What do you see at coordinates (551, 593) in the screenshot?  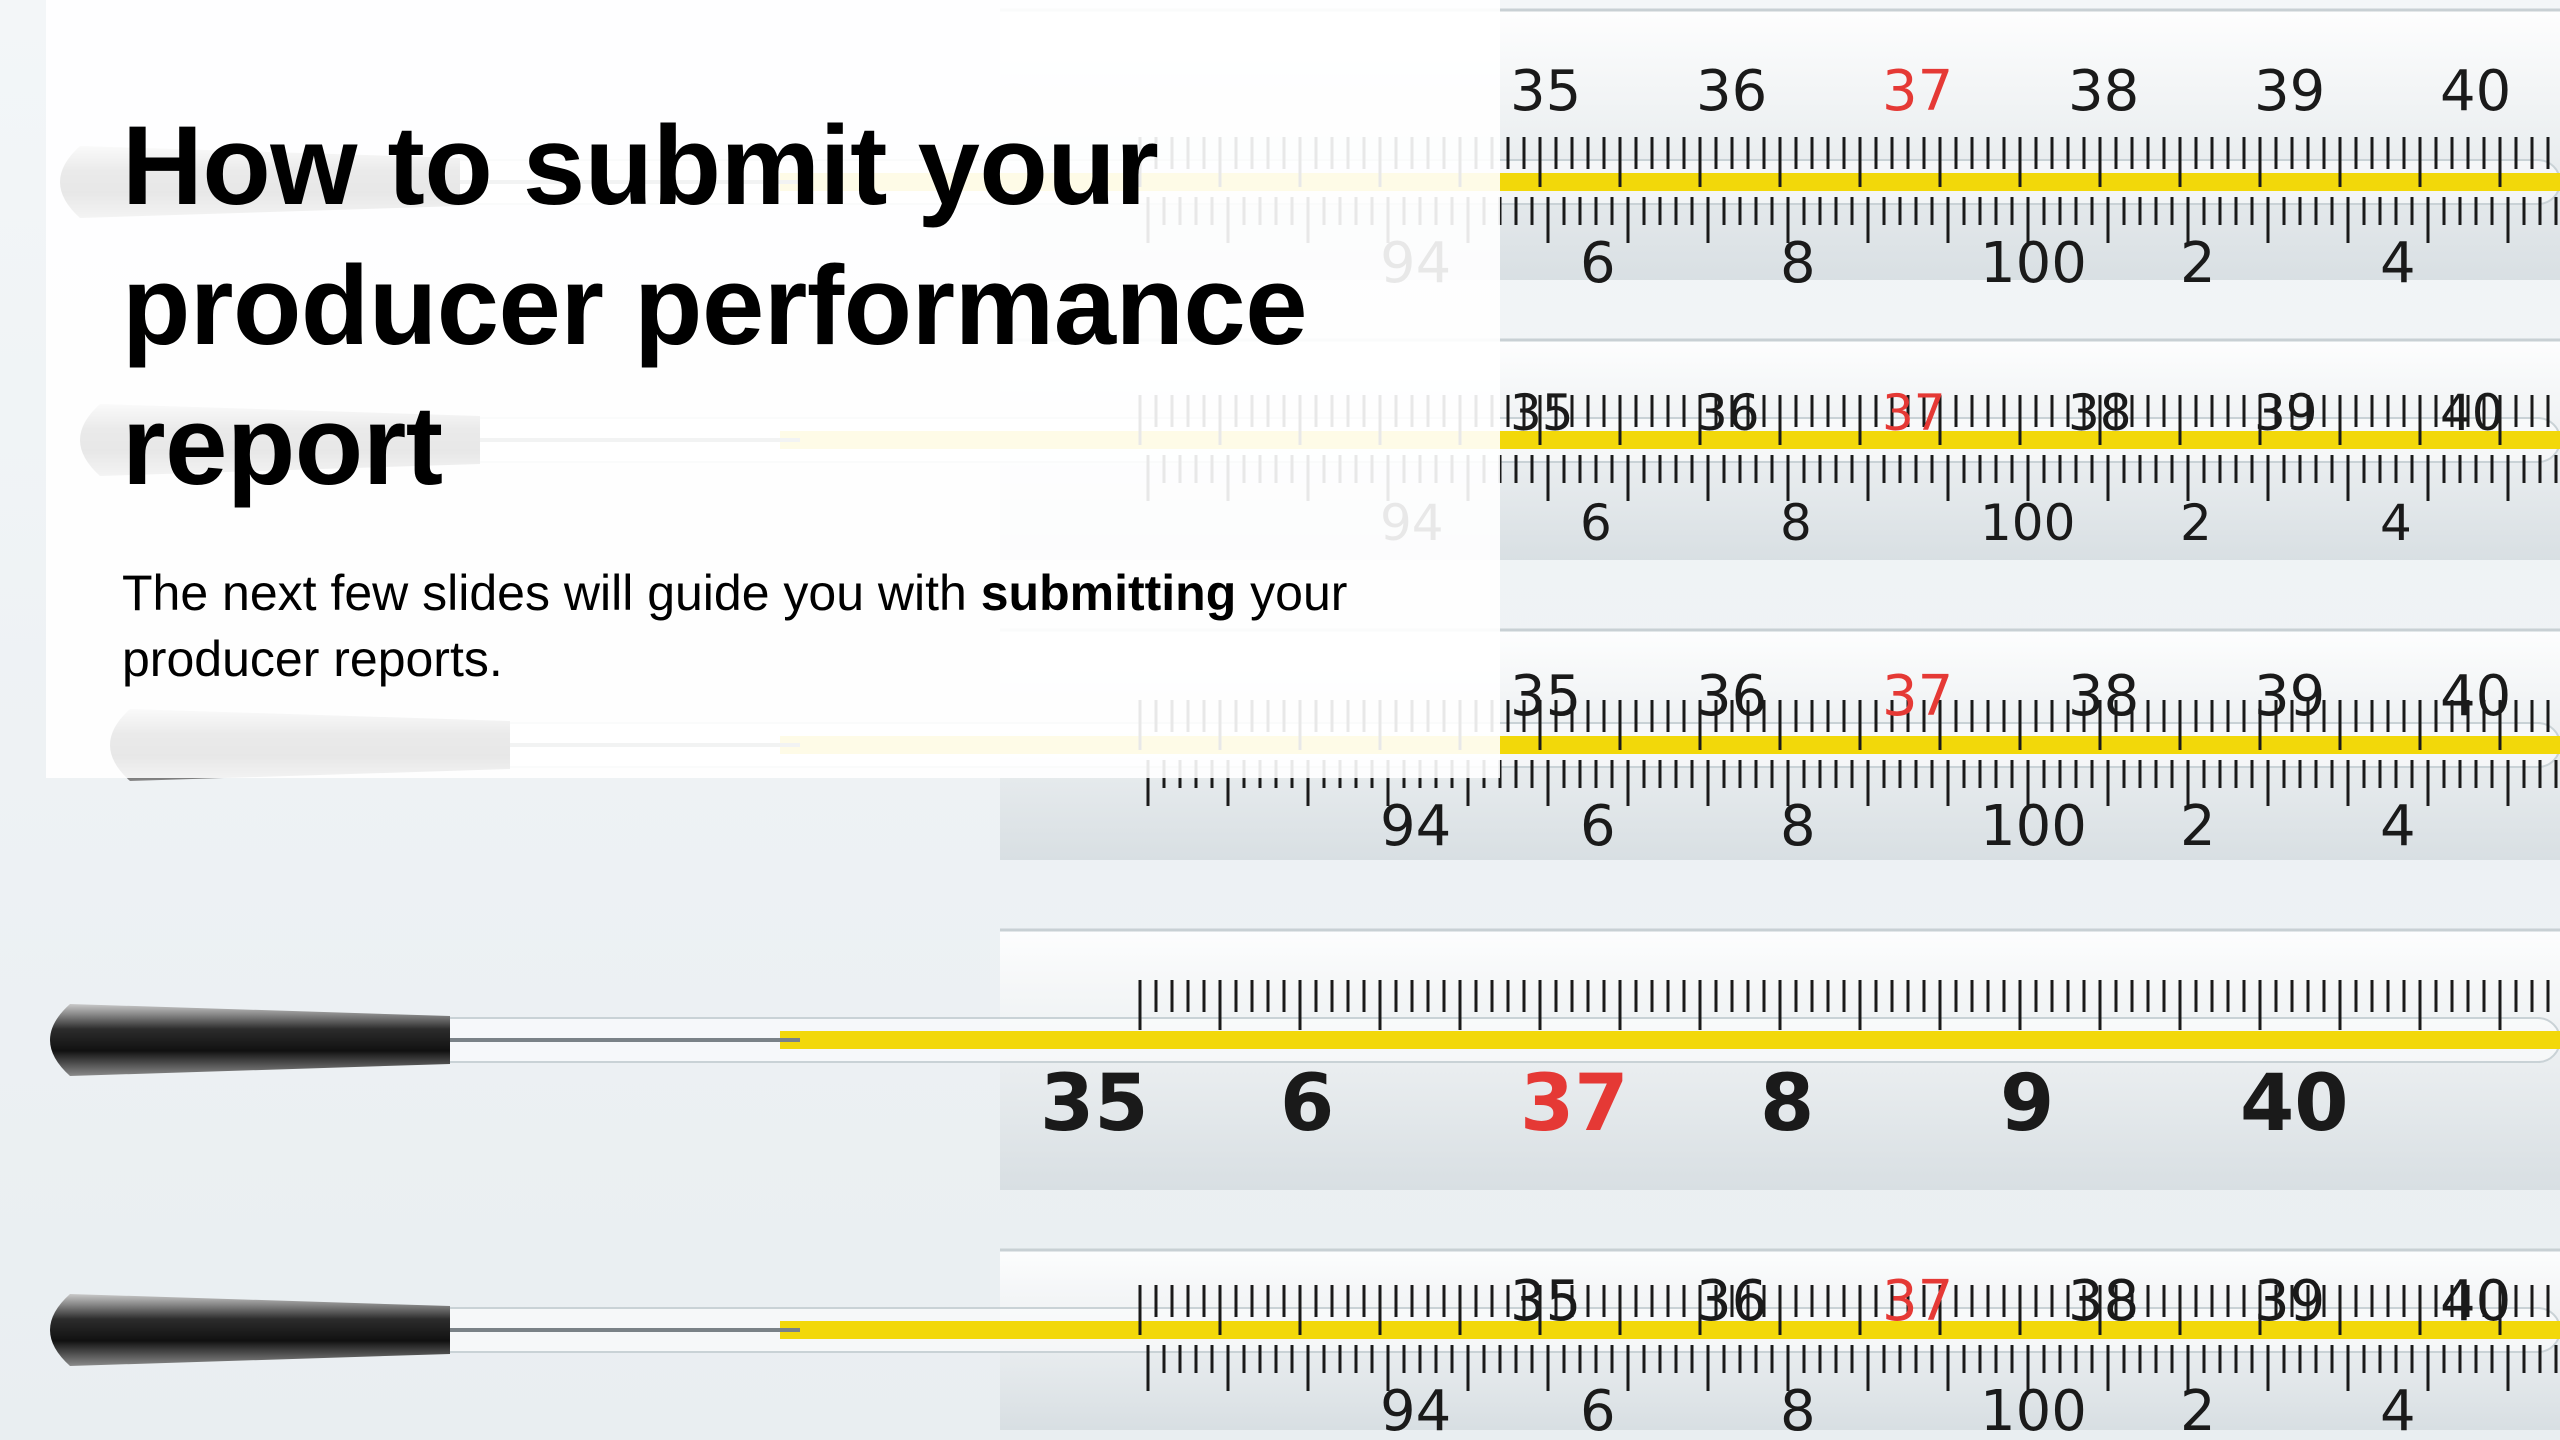 I see `subtitle-text-start: The next few slides will guide you with` at bounding box center [551, 593].